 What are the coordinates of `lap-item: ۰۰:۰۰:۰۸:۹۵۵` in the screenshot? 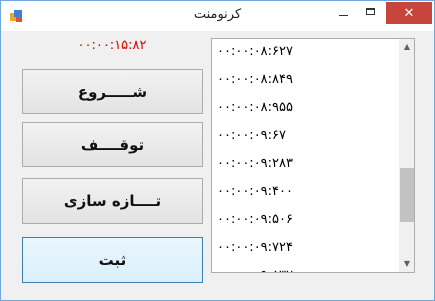 It's located at (304, 108).